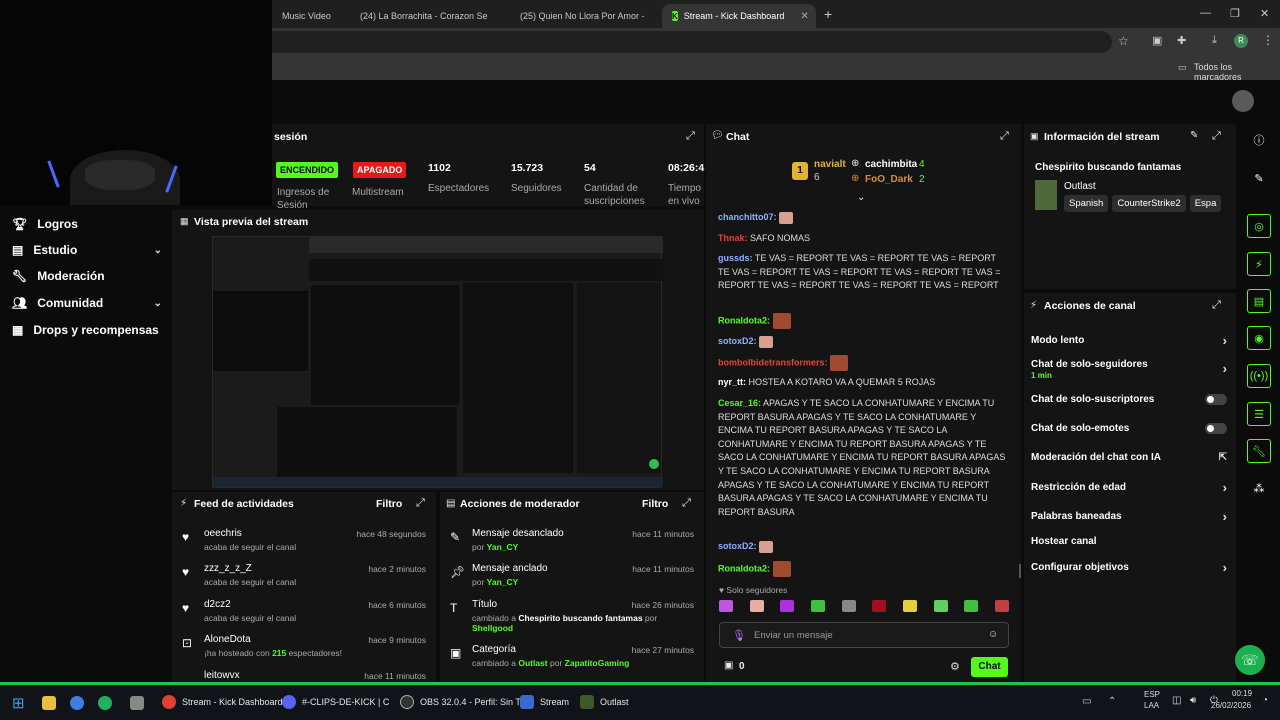 The width and height of the screenshot is (1280, 720). What do you see at coordinates (1129, 516) in the screenshot?
I see `banned-words-item: Palabras baneadas ›` at bounding box center [1129, 516].